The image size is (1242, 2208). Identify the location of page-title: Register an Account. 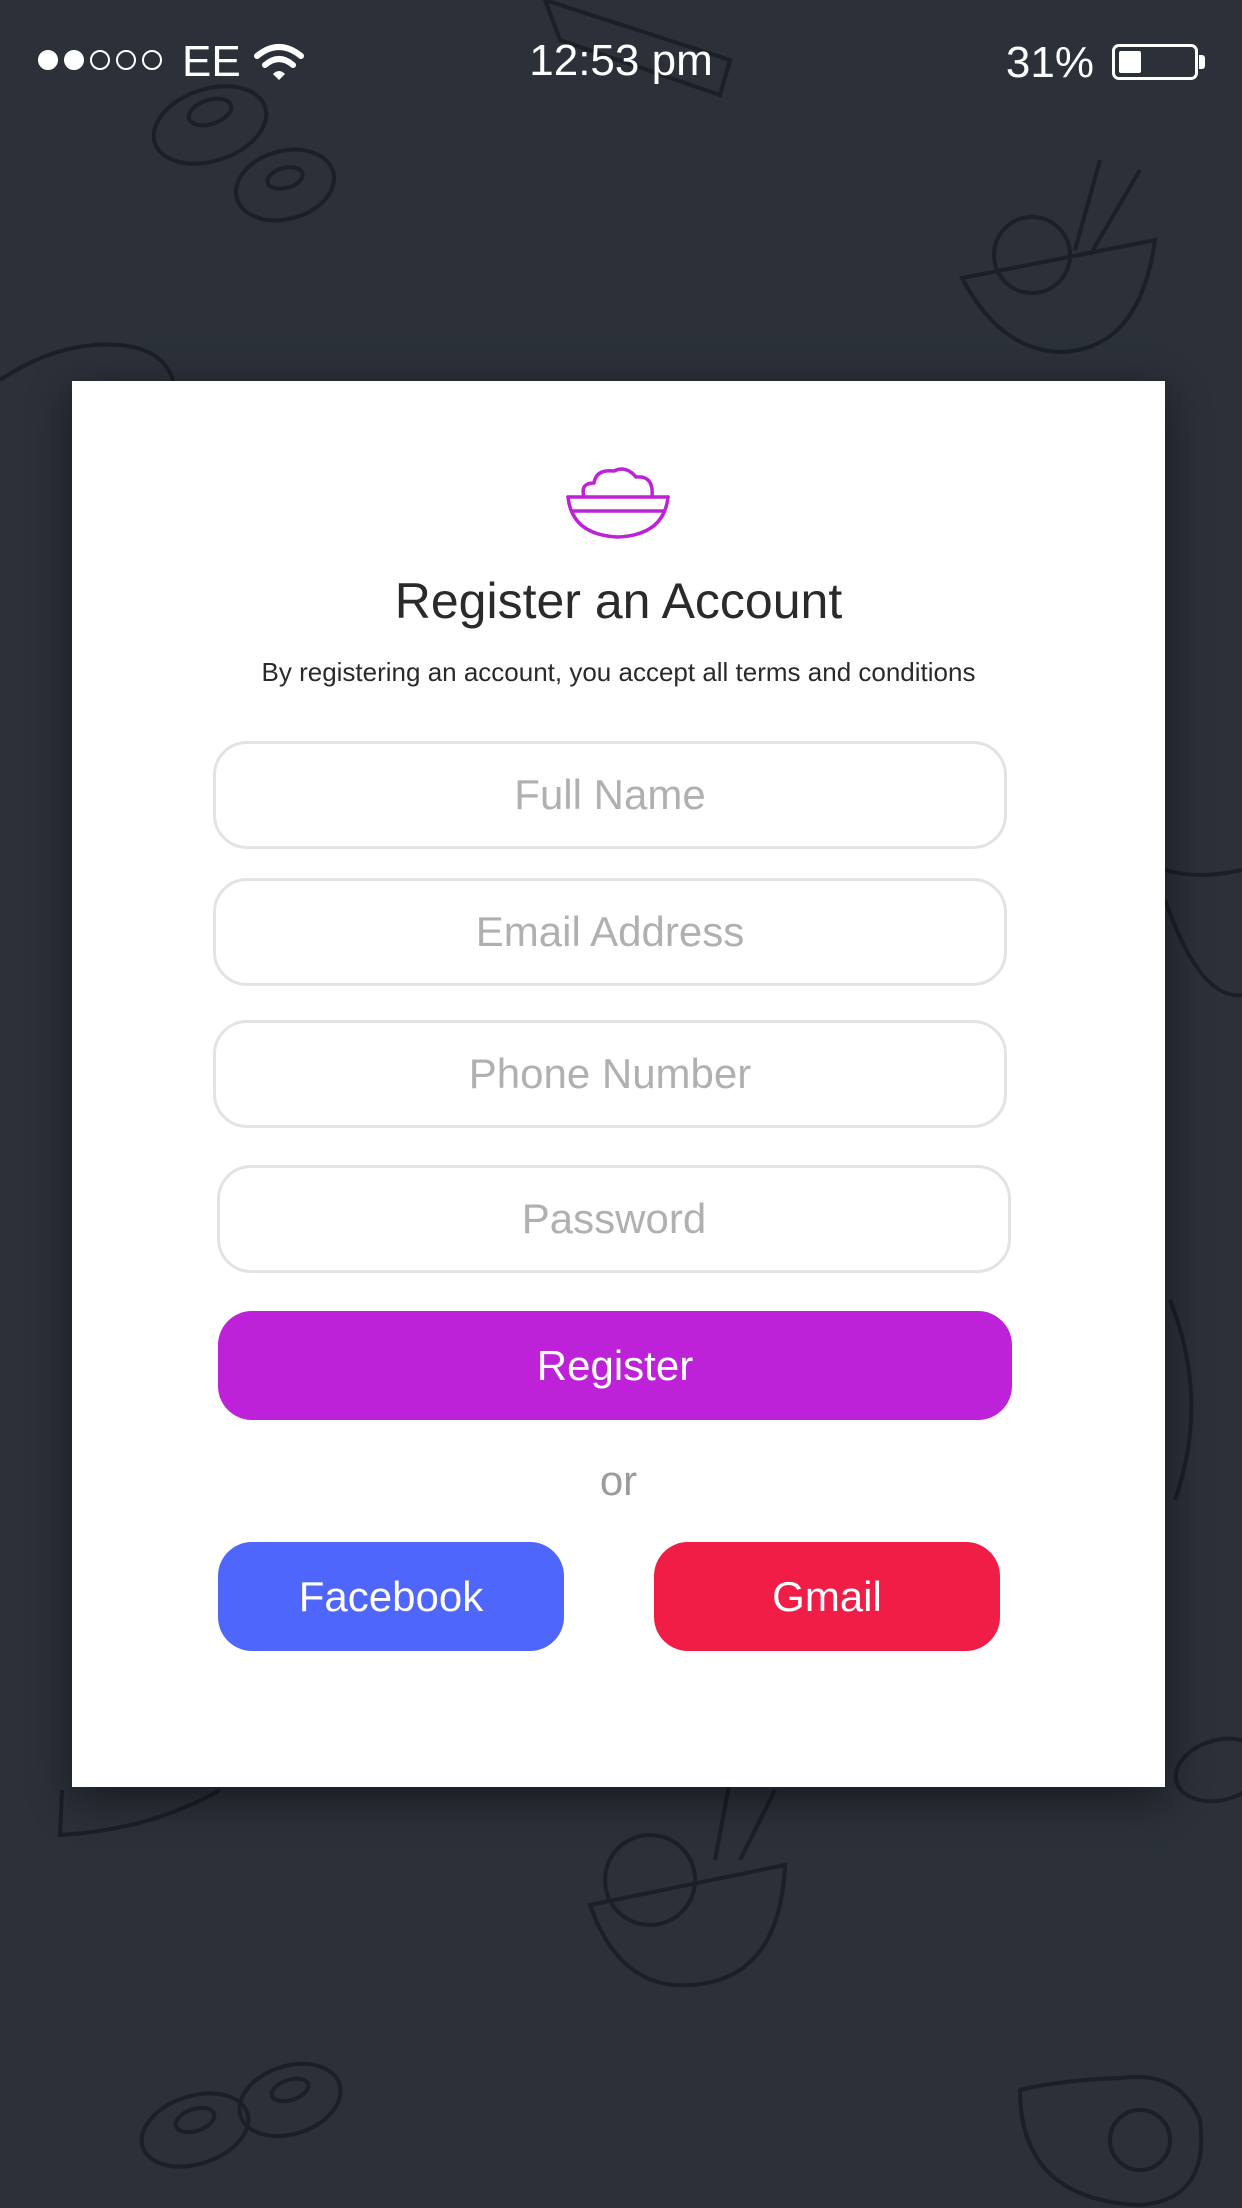
(618, 601).